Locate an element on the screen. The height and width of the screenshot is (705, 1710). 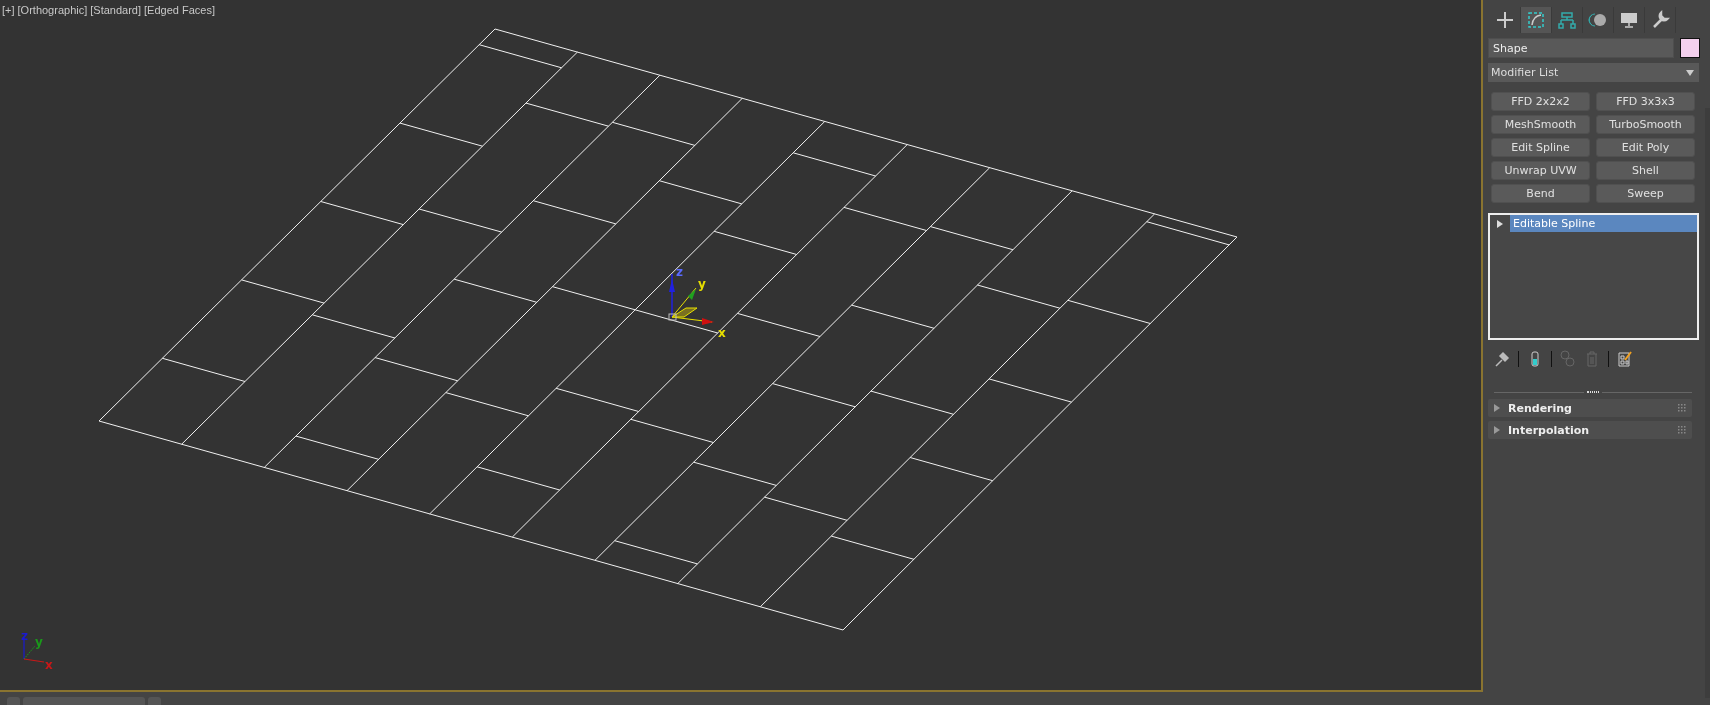
modifier-stack: Editable Spline is located at coordinates (1593, 276).